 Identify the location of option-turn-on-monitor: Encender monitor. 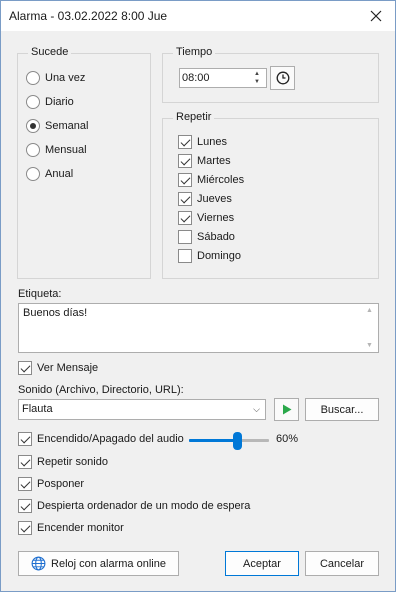
(71, 528).